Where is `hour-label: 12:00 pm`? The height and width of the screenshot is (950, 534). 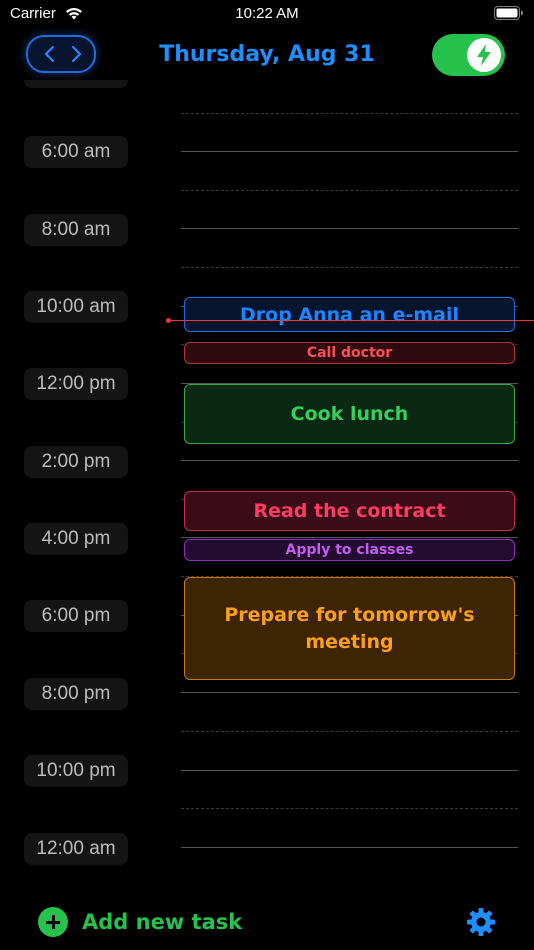 hour-label: 12:00 pm is located at coordinates (76, 384).